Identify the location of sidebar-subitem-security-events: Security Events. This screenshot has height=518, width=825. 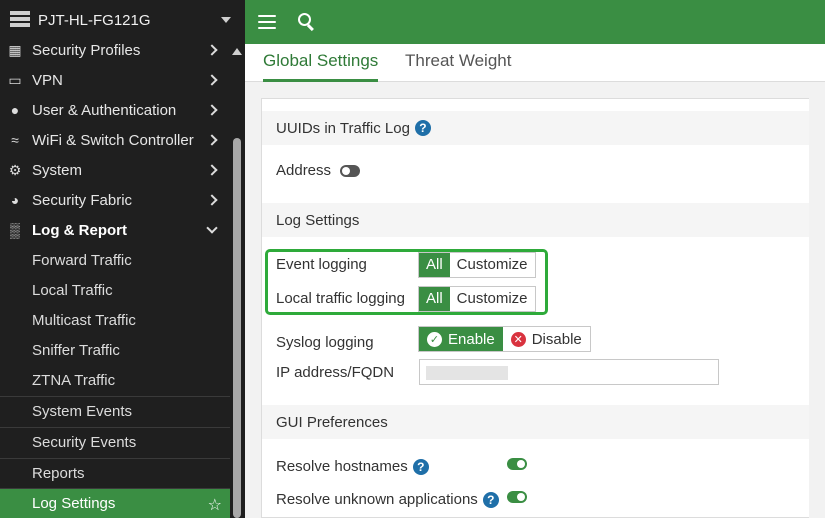
(115, 442).